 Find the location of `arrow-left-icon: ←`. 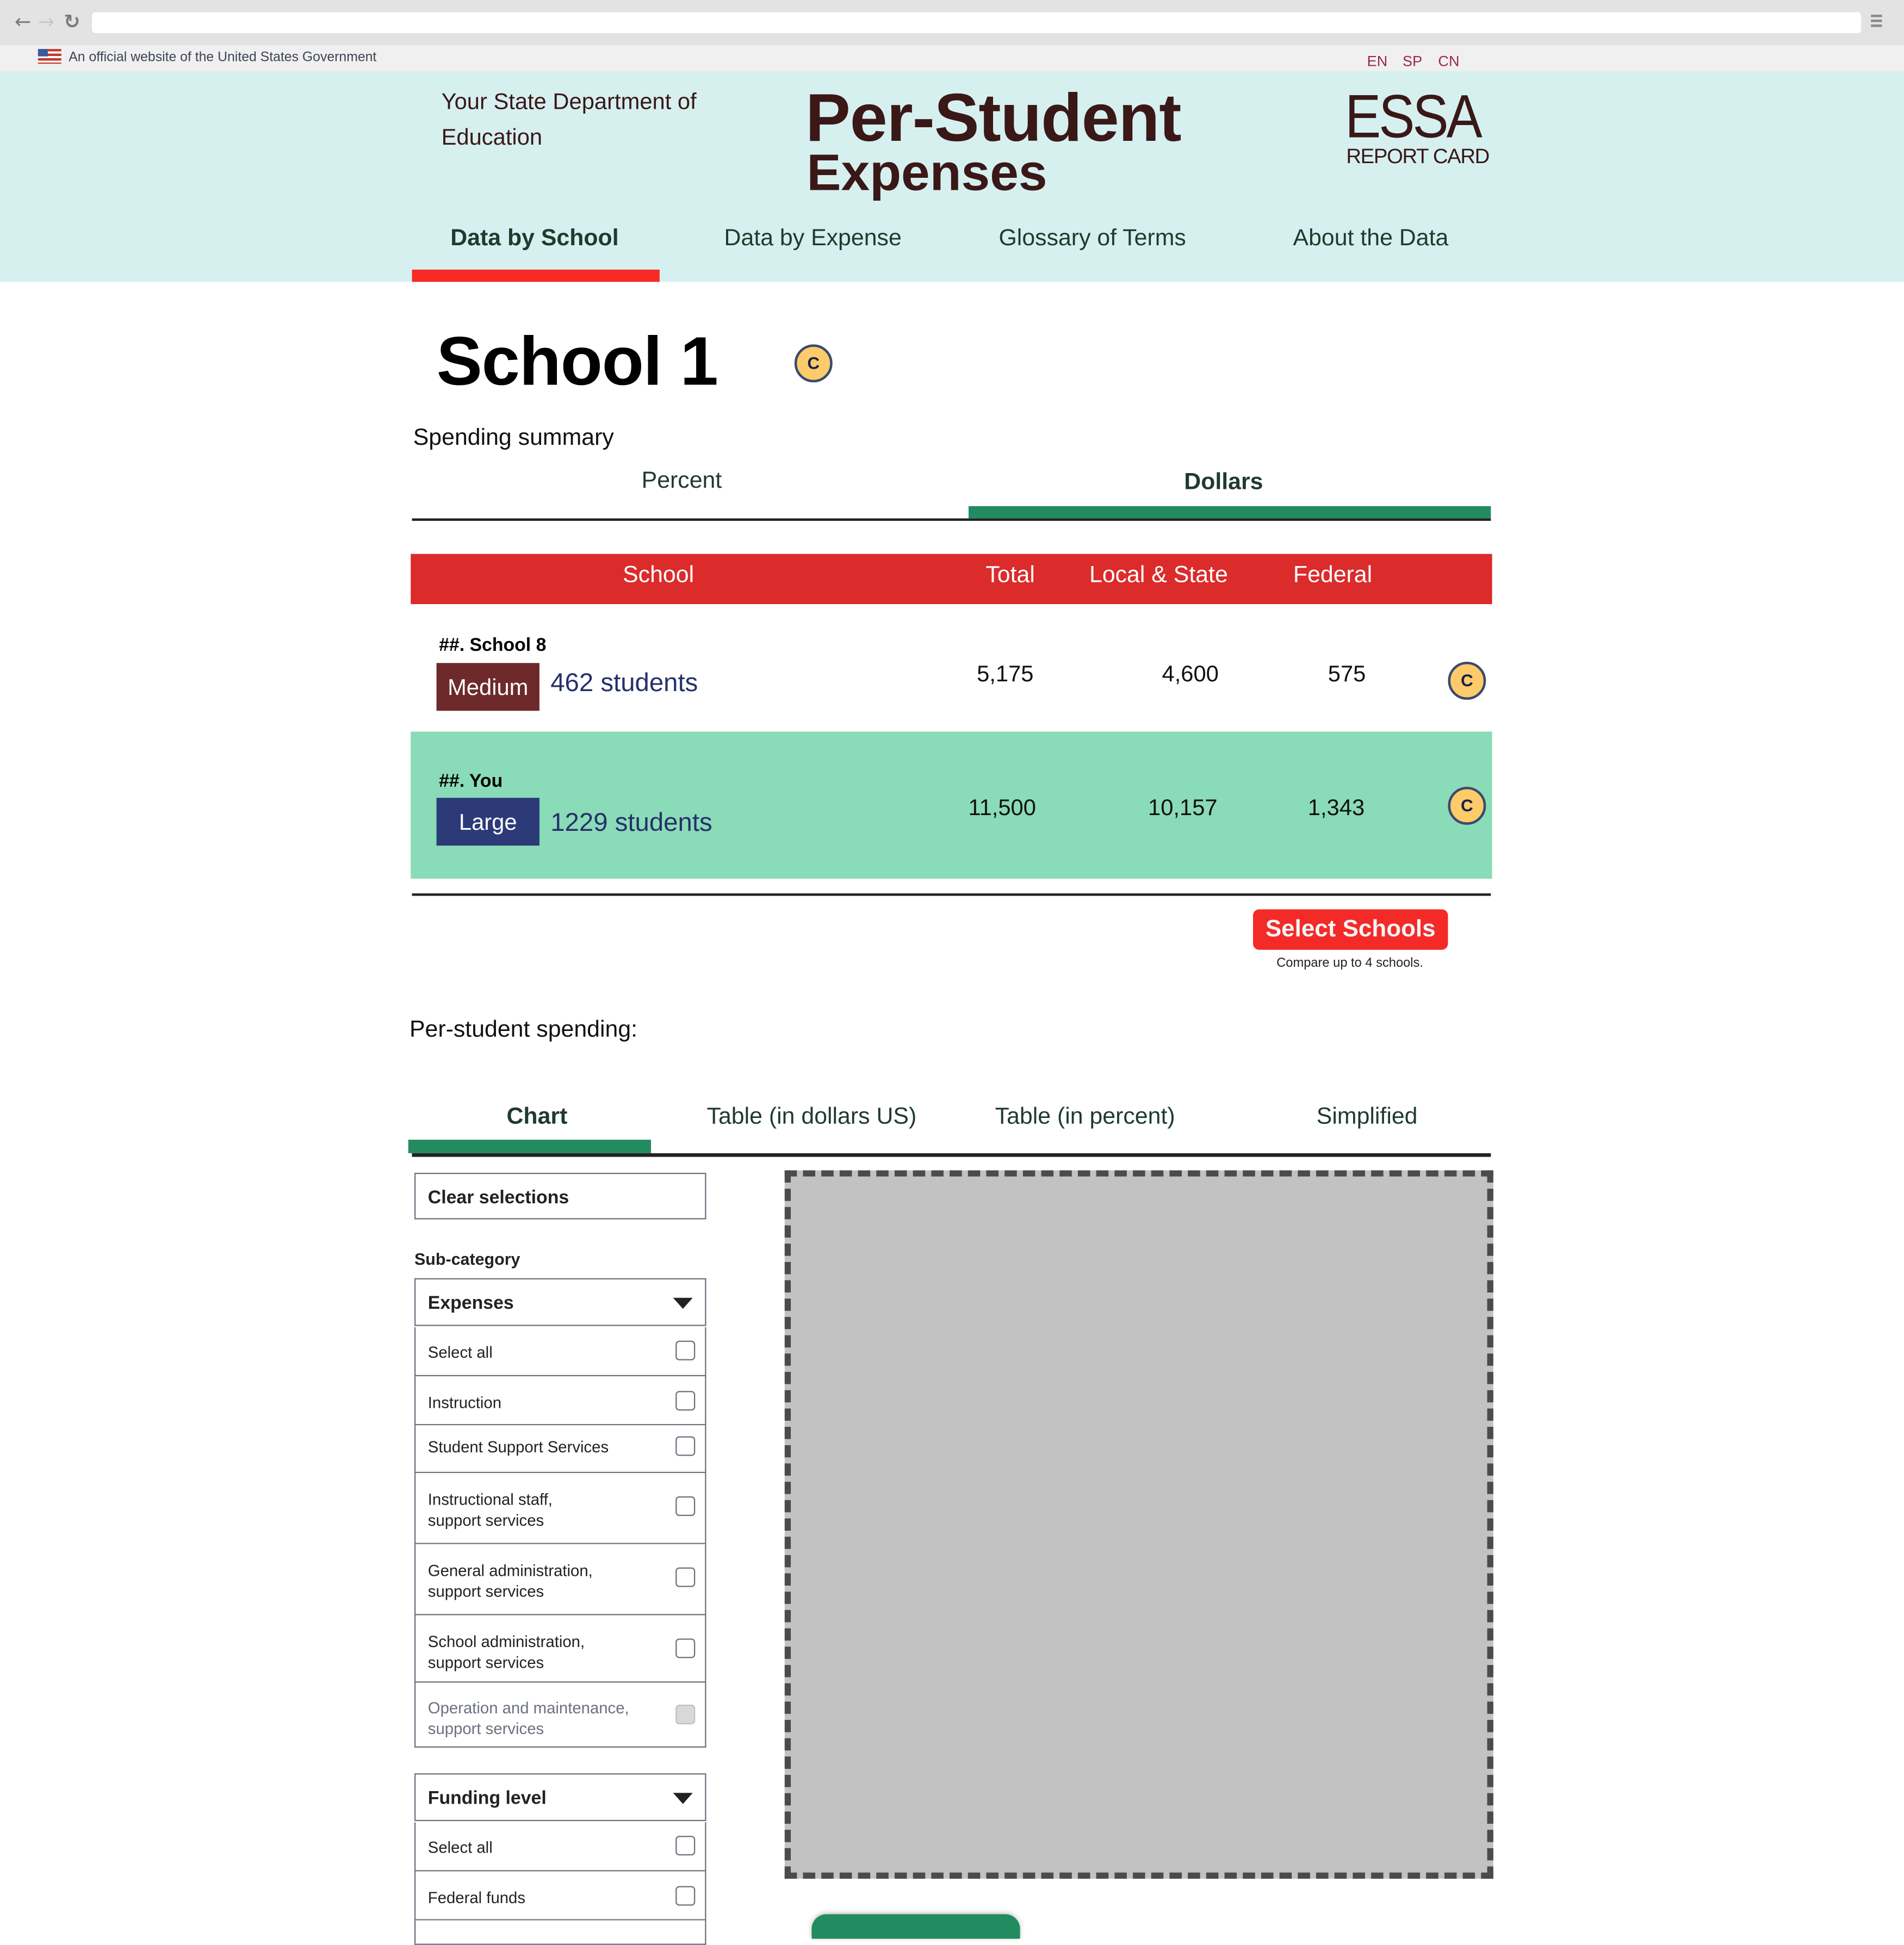

arrow-left-icon: ← is located at coordinates (23, 21).